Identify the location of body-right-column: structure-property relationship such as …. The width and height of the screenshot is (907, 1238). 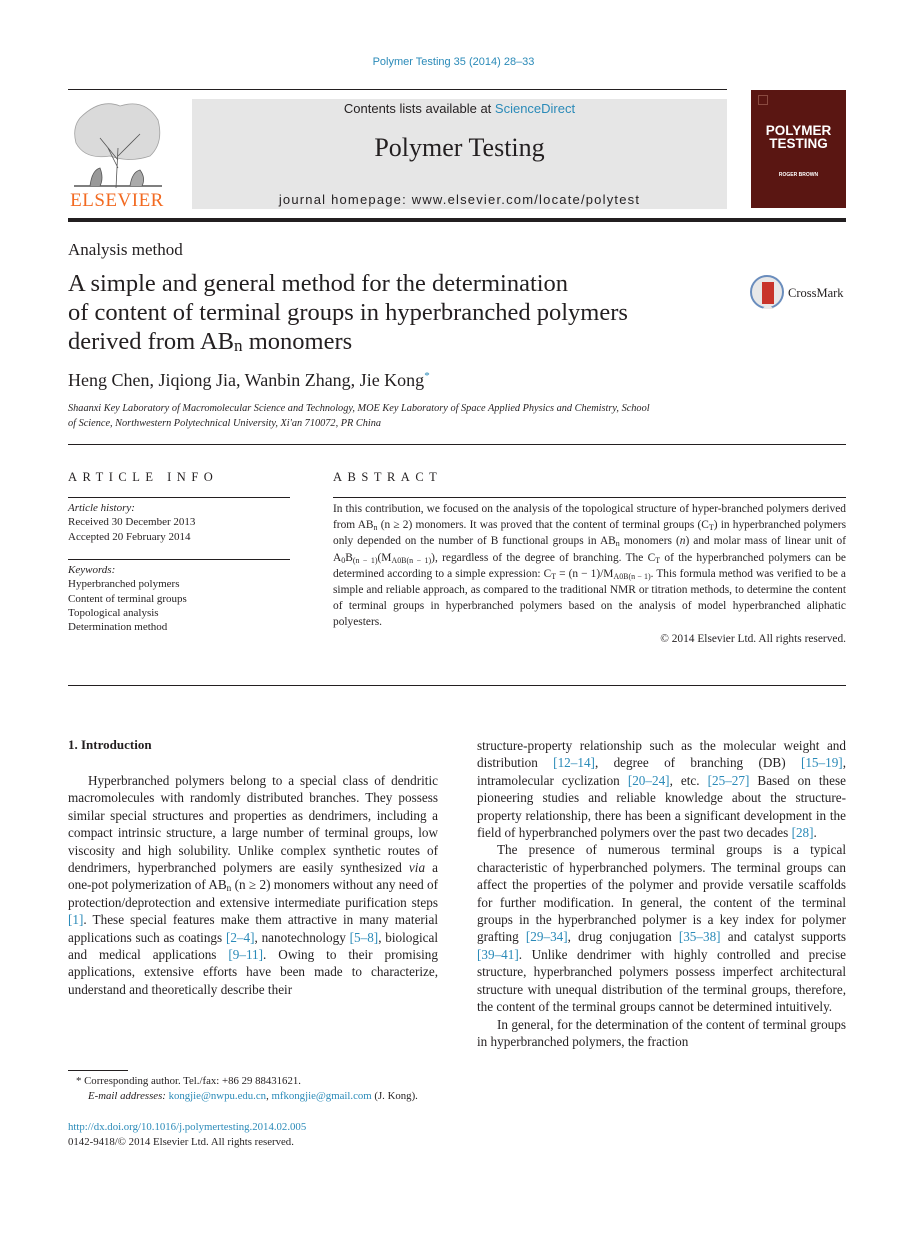
(661, 893).